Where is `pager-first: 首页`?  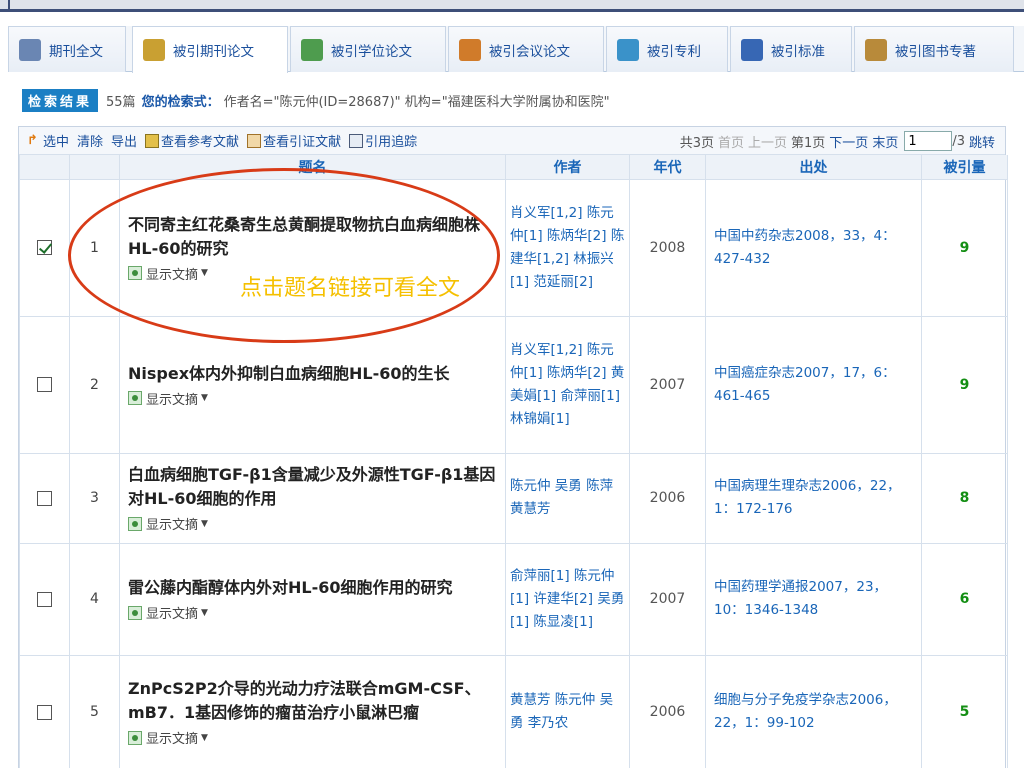 pager-first: 首页 is located at coordinates (731, 141).